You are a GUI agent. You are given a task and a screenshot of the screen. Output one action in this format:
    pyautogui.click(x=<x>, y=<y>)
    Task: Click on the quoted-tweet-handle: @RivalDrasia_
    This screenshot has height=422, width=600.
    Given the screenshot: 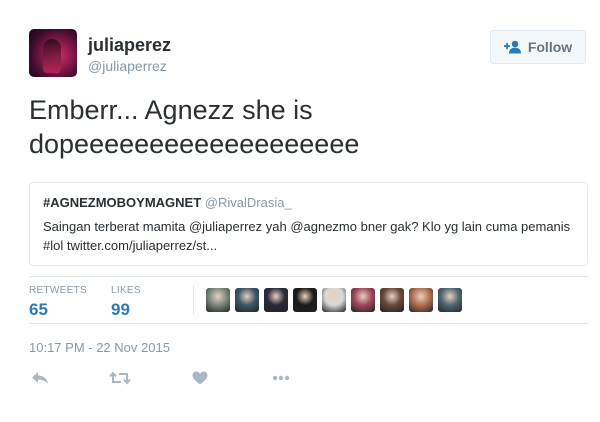 What is the action you would take?
    pyautogui.click(x=248, y=202)
    